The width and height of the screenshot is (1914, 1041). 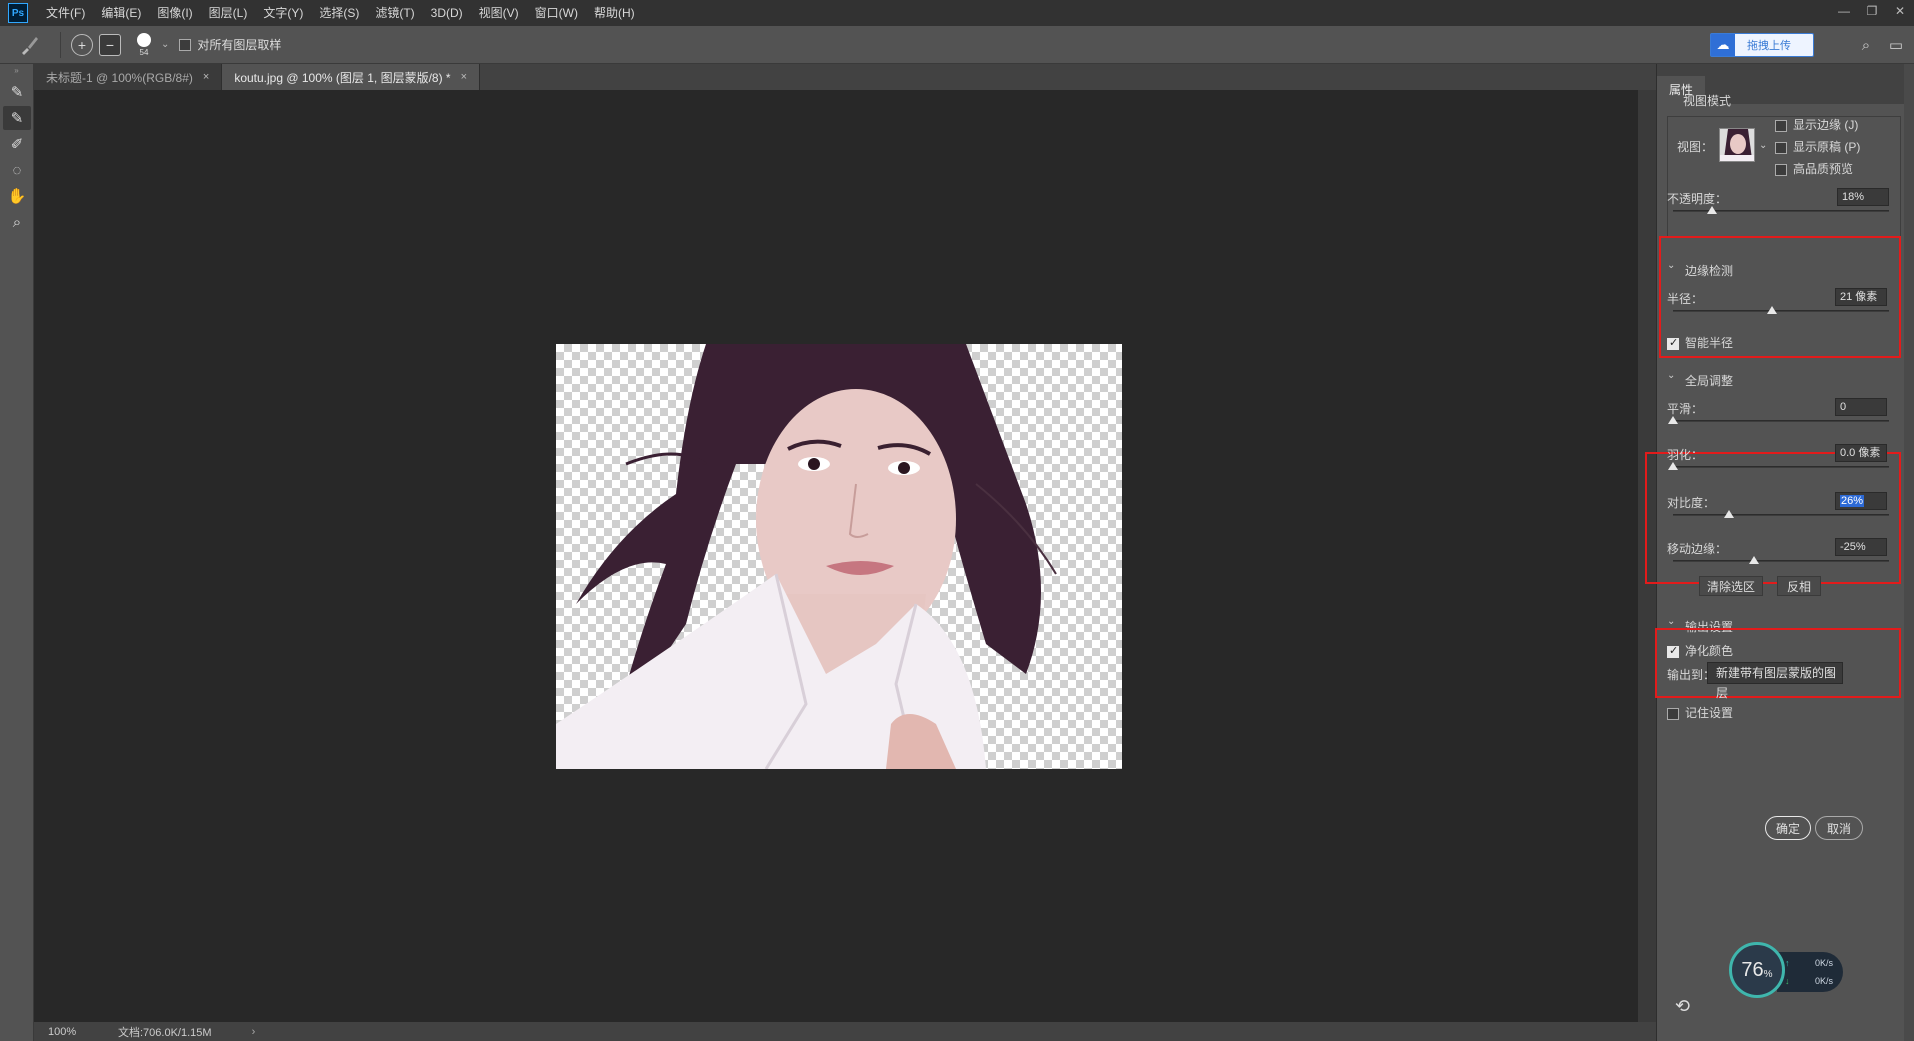 What do you see at coordinates (1762, 45) in the screenshot?
I see `upload-button: ☁ 拖拽上传` at bounding box center [1762, 45].